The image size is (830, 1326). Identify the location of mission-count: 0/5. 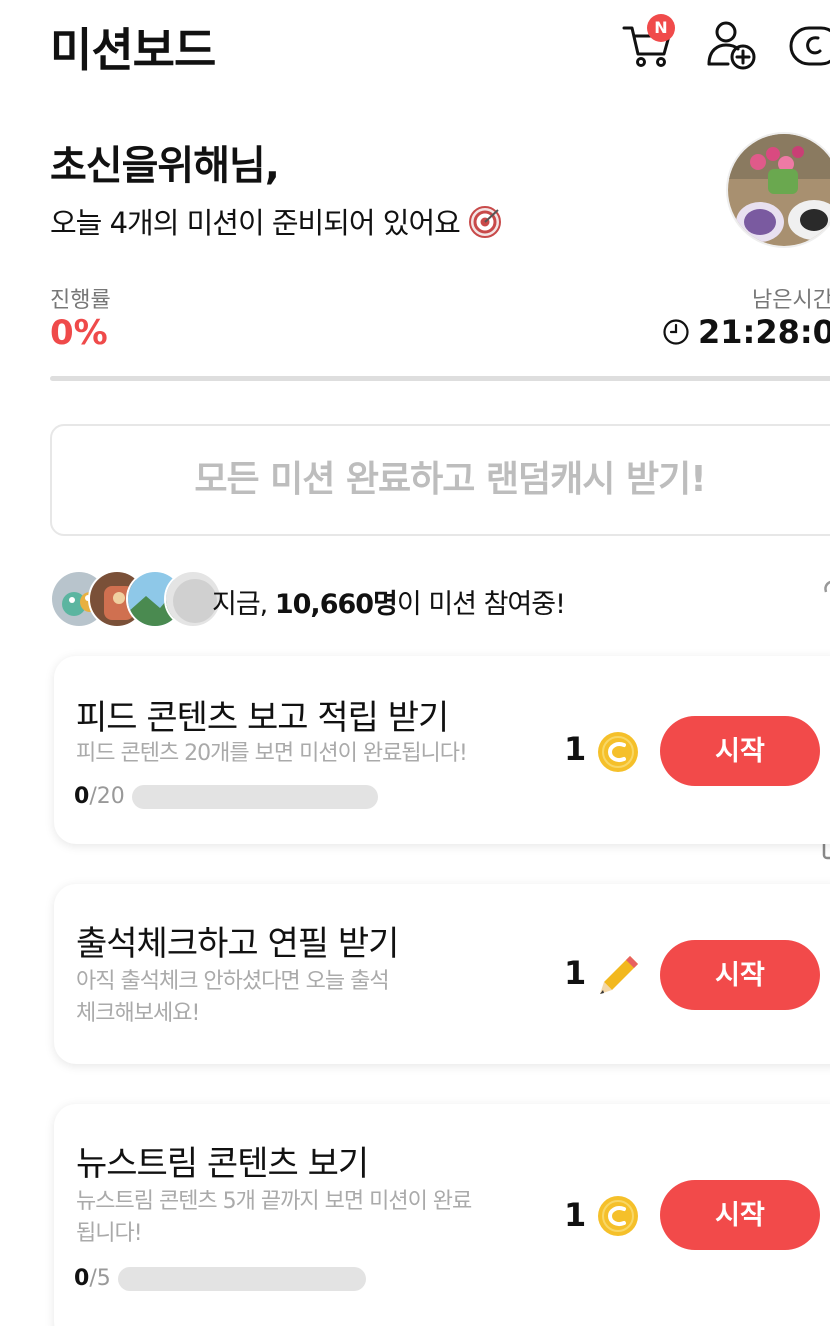
(92, 1278).